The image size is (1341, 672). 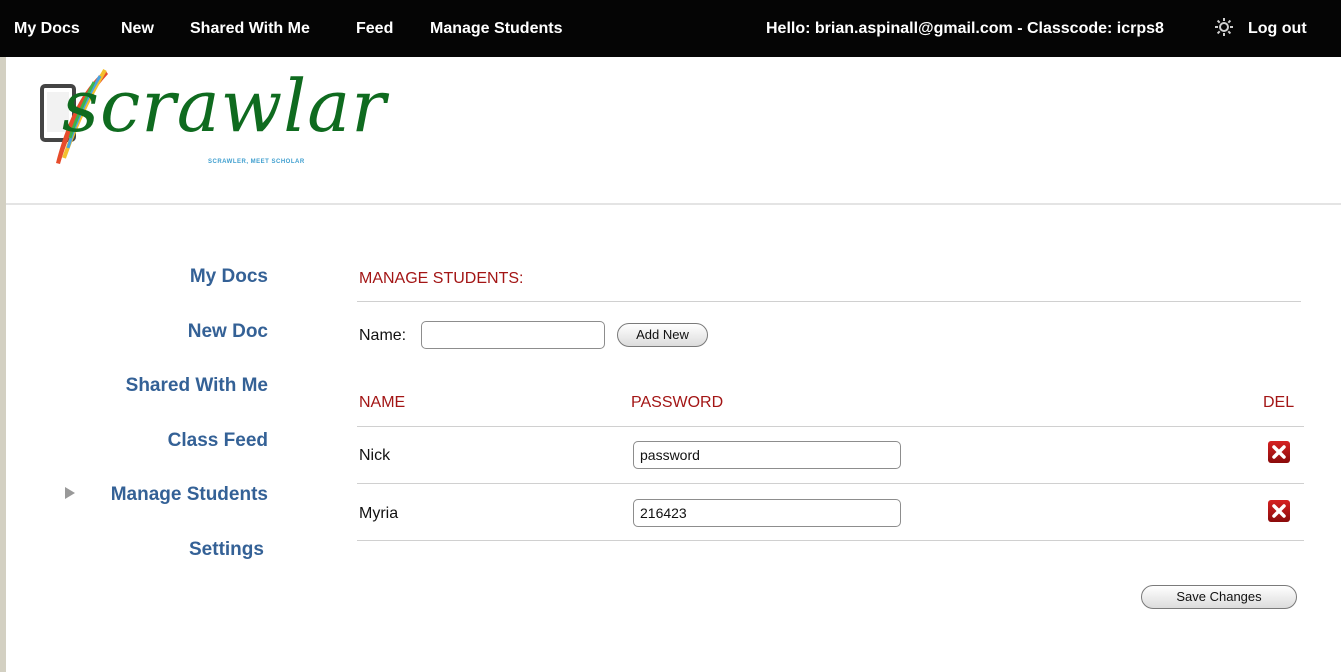 I want to click on header-divider, so click(x=673, y=204).